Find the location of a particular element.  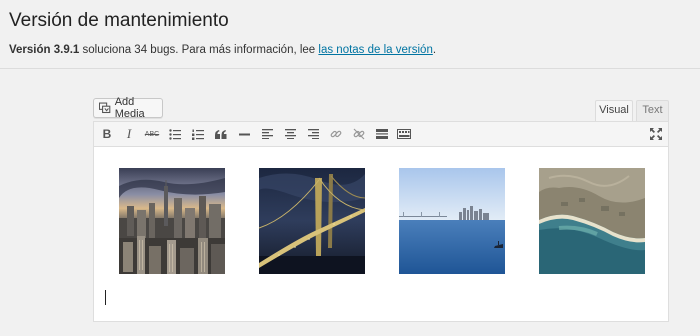

align-center-icon is located at coordinates (290, 134).